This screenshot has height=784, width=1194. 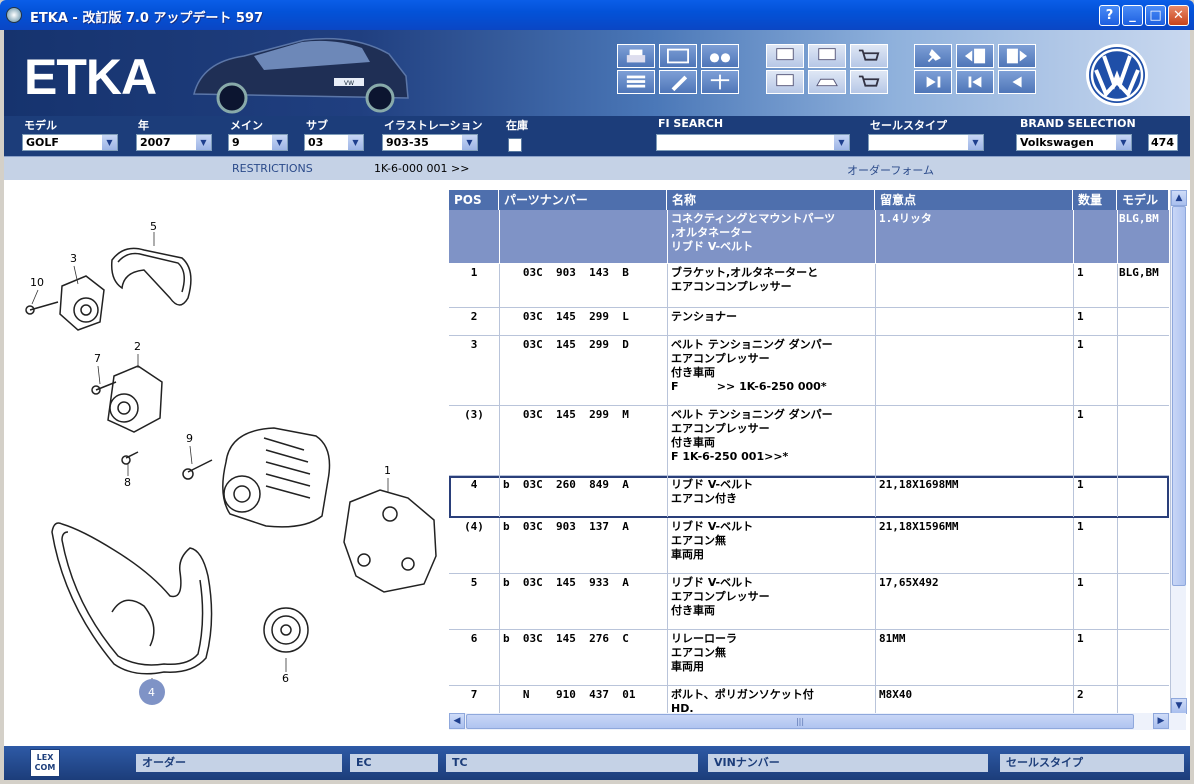 What do you see at coordinates (869, 56) in the screenshot?
I see `cart-add-icon` at bounding box center [869, 56].